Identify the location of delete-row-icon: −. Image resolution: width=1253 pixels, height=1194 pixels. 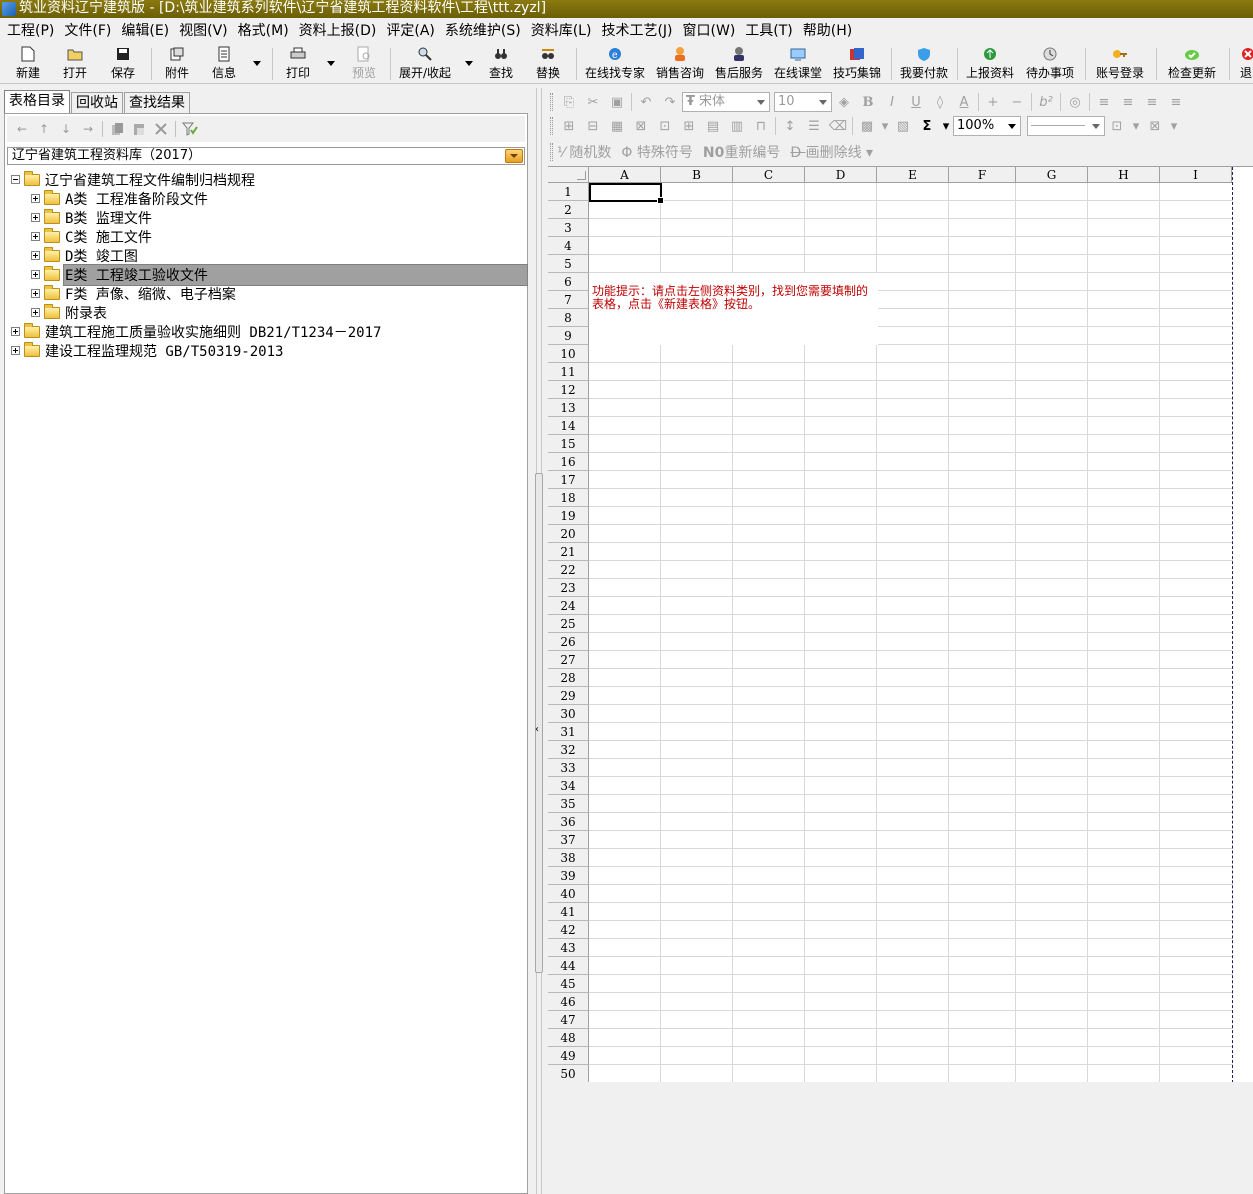
(1017, 102).